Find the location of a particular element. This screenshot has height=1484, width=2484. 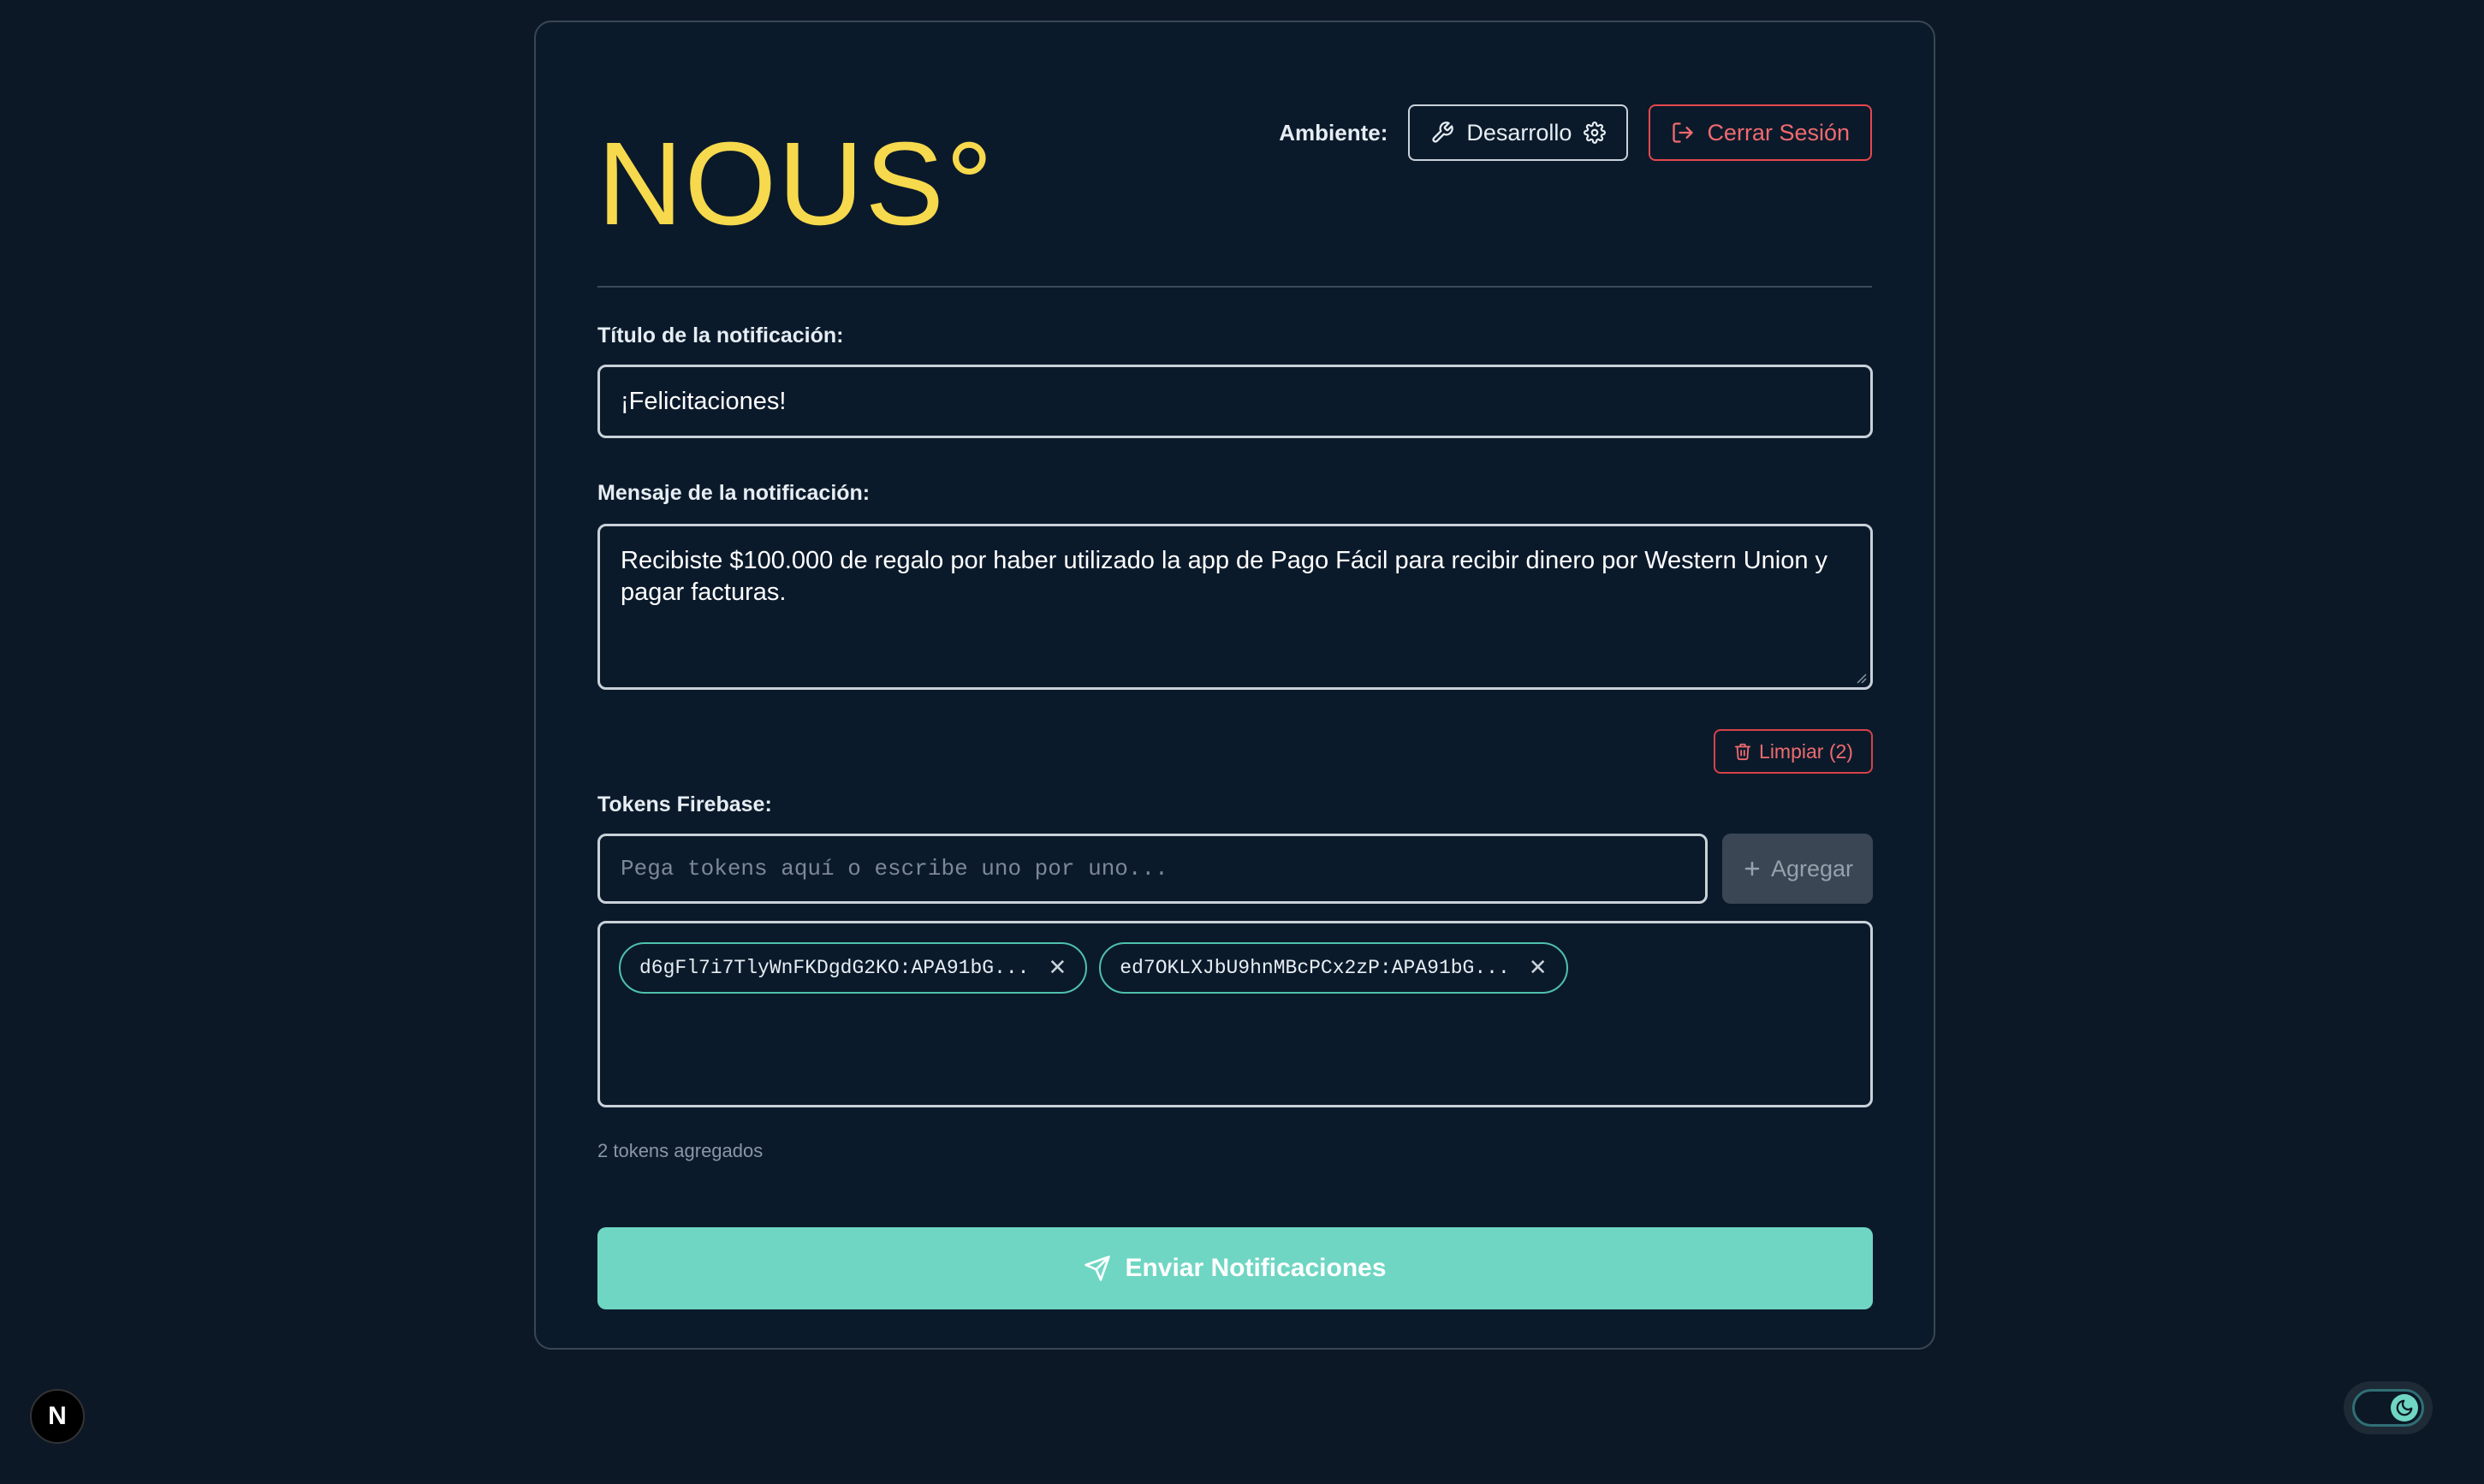

token-chip: d6gFl7i7TlyWnFKDgdG2KO:APA91bG... ✕ is located at coordinates (853, 968).